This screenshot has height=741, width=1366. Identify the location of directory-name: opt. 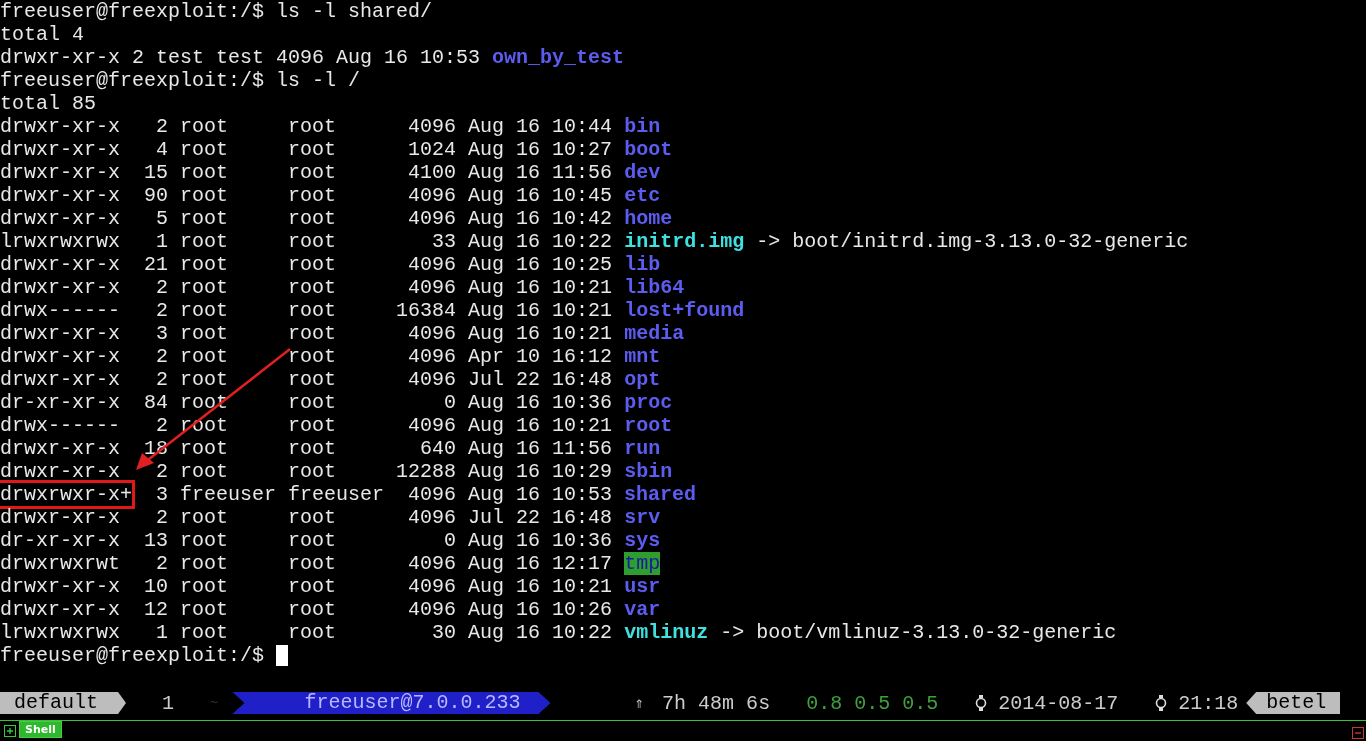
(642, 379).